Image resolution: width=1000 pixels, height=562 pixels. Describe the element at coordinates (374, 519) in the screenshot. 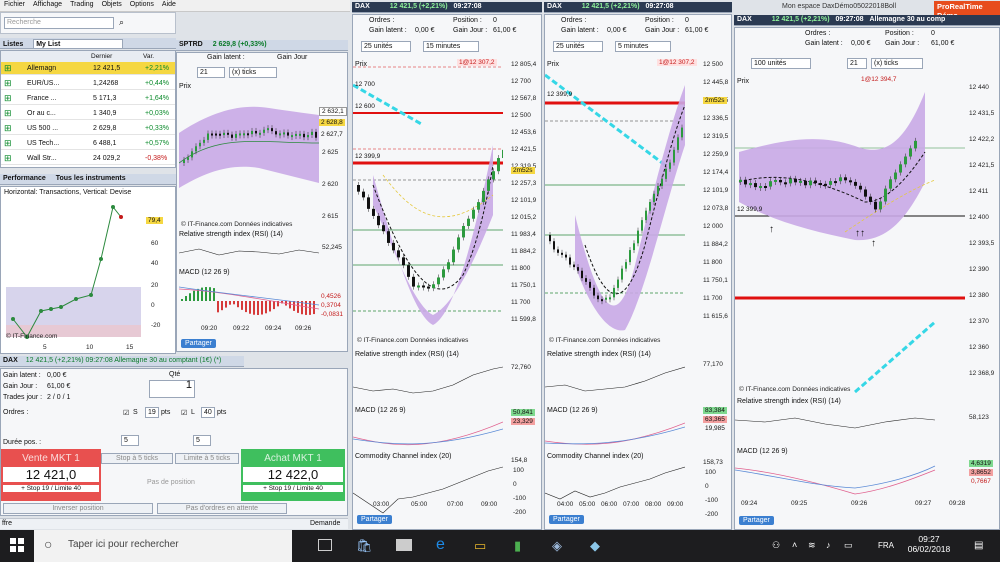

I see `dax15-share-button: Partager` at that location.